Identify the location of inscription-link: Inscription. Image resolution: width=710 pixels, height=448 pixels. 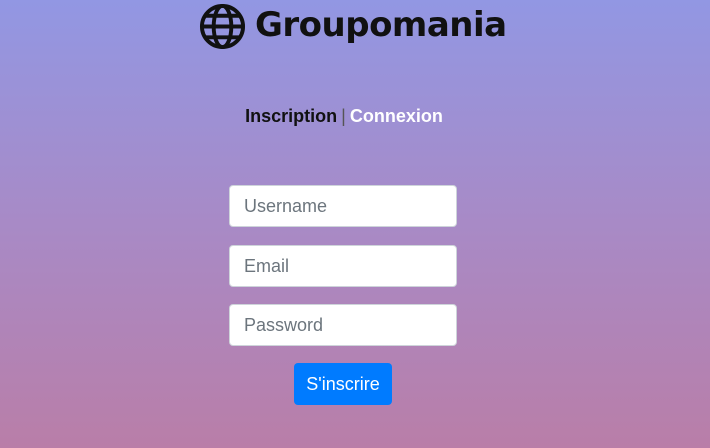
(291, 116).